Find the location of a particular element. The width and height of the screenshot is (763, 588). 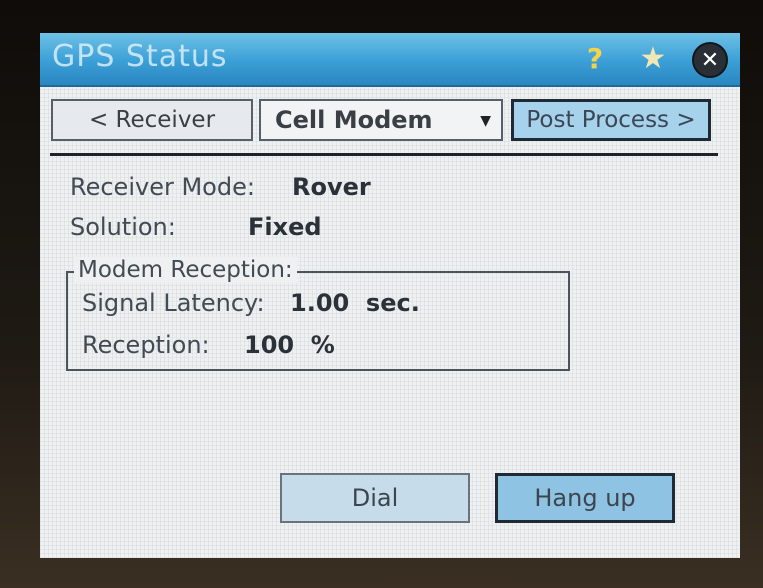

modem-reception-legend: Modem Reception: is located at coordinates (185, 270).